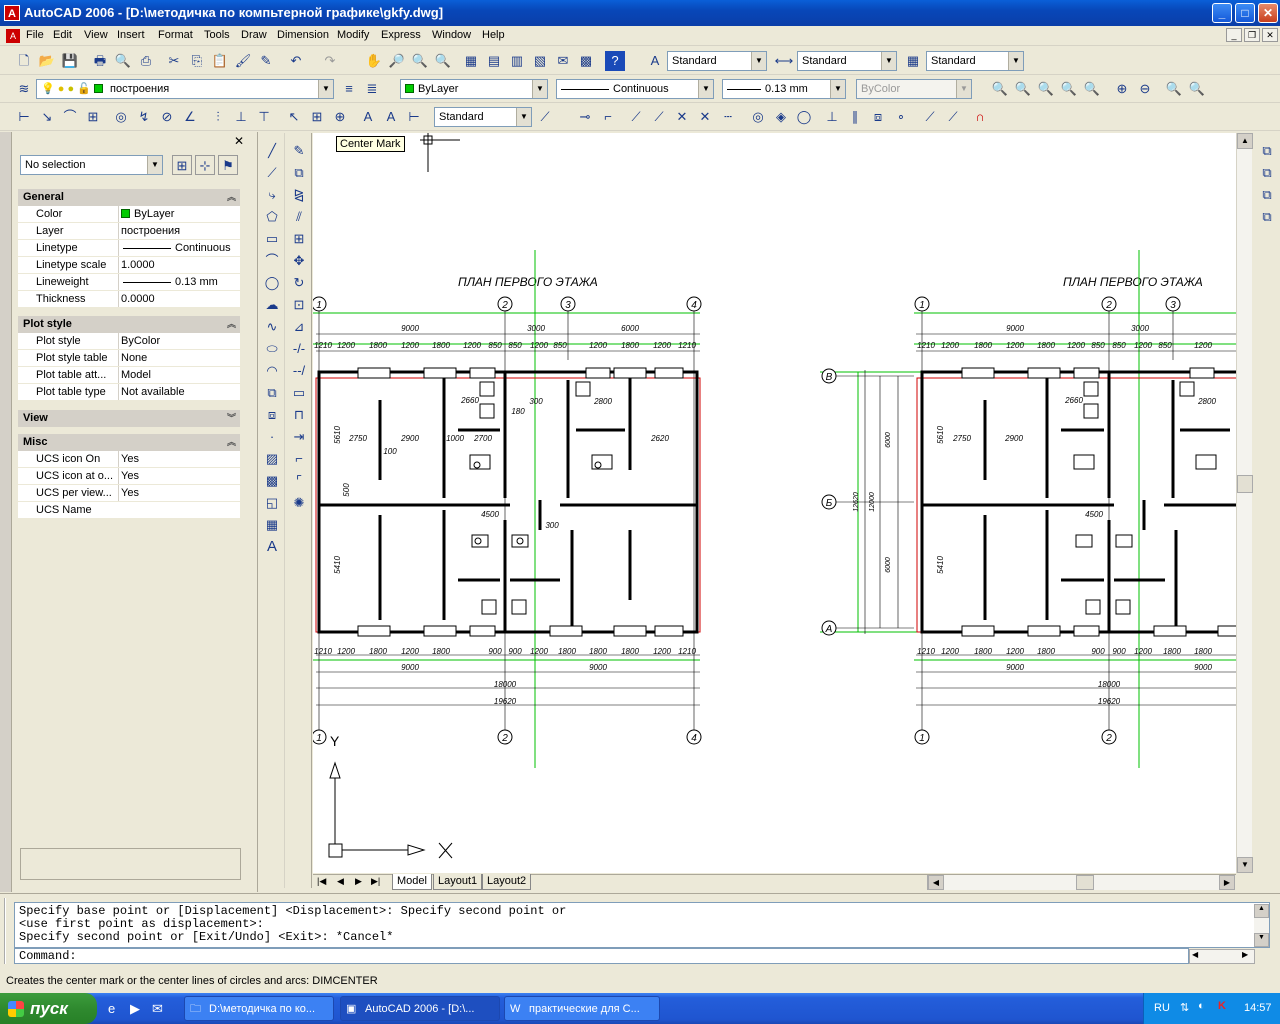 This screenshot has height=1024, width=1280. What do you see at coordinates (635, 89) in the screenshot?
I see `linetype-combo: Continuous ▼` at bounding box center [635, 89].